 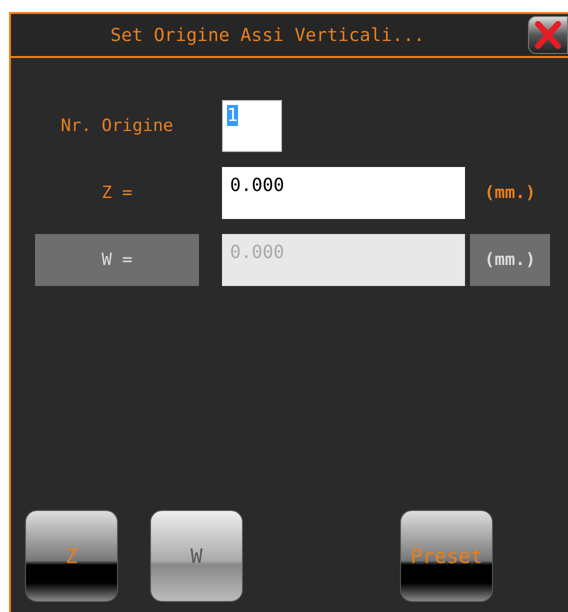 I want to click on close-icon, so click(x=548, y=35).